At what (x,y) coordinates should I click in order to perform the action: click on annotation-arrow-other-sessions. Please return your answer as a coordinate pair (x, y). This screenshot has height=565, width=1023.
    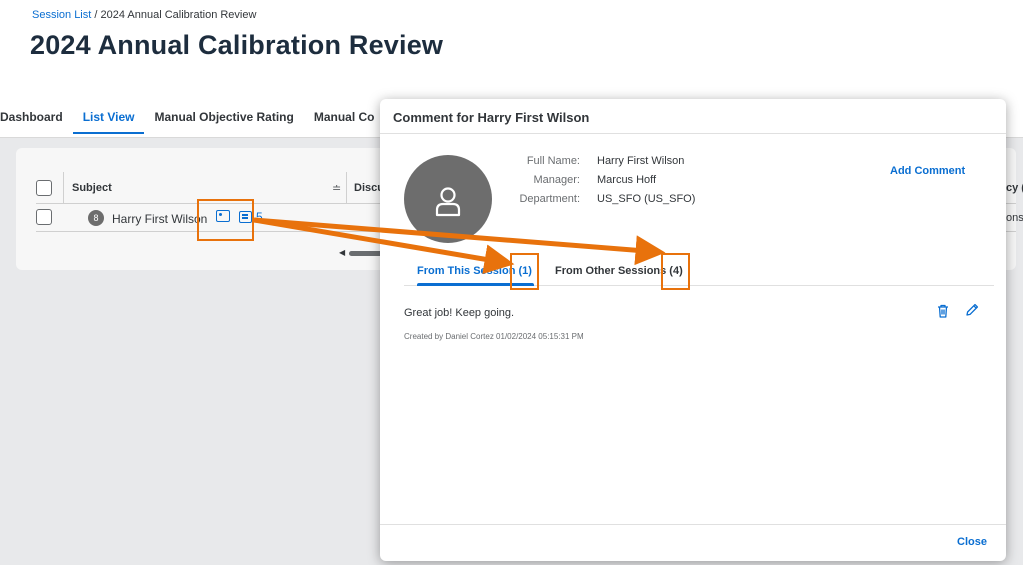
    Looking at the image, I should click on (459, 241).